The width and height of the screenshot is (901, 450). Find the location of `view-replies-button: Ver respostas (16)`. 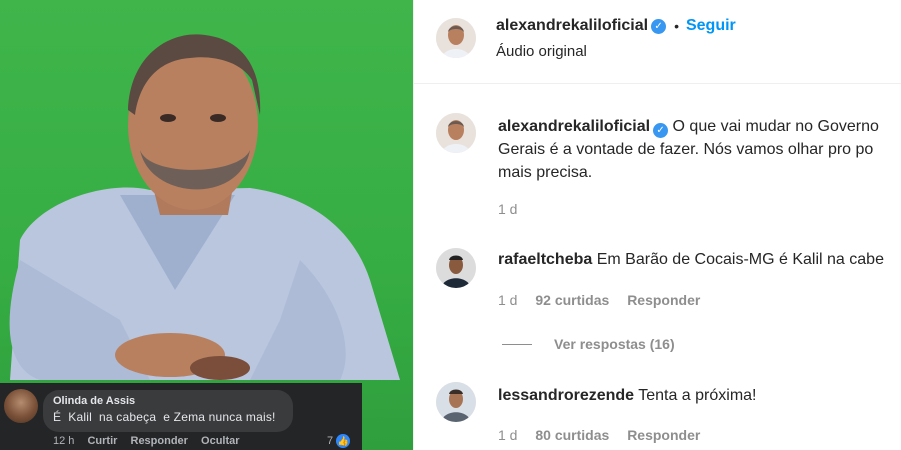

view-replies-button: Ver respostas (16) is located at coordinates (588, 344).